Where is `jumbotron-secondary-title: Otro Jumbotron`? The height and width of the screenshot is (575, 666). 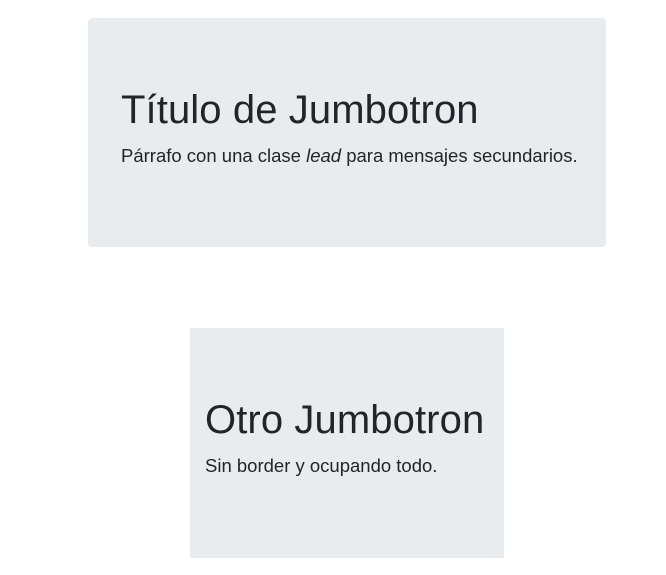
jumbotron-secondary-title: Otro Jumbotron is located at coordinates (345, 420).